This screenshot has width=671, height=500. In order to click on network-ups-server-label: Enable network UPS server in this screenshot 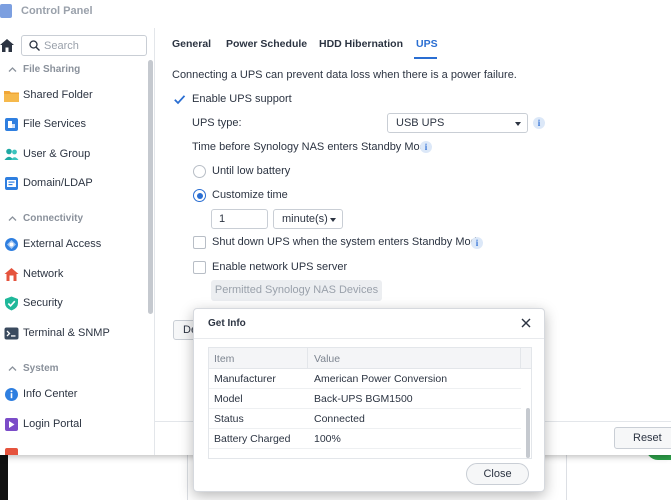, I will do `click(280, 267)`.